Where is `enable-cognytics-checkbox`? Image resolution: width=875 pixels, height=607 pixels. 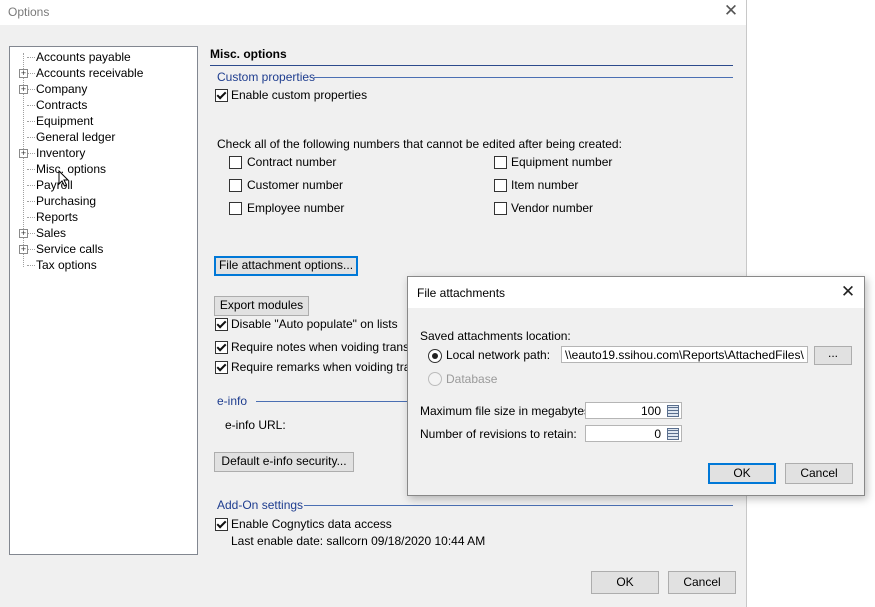
enable-cognytics-checkbox is located at coordinates (221, 524).